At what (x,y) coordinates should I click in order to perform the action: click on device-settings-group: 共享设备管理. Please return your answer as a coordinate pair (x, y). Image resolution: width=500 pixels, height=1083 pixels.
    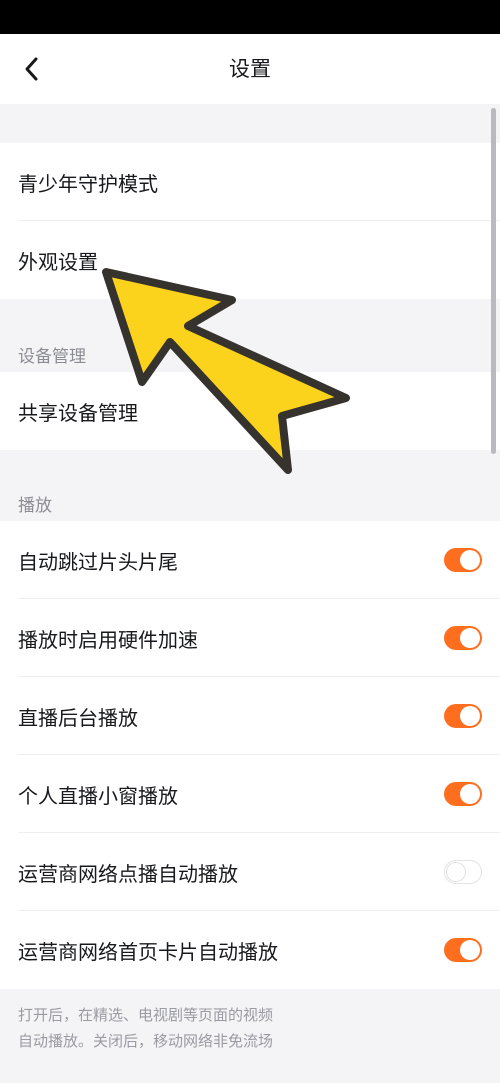
    Looking at the image, I should click on (250, 411).